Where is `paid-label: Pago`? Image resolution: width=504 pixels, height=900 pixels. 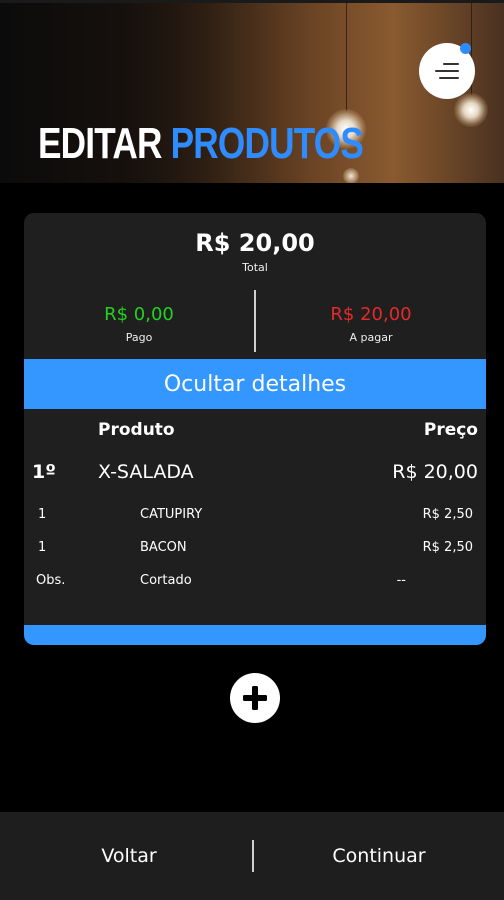 paid-label: Pago is located at coordinates (139, 337).